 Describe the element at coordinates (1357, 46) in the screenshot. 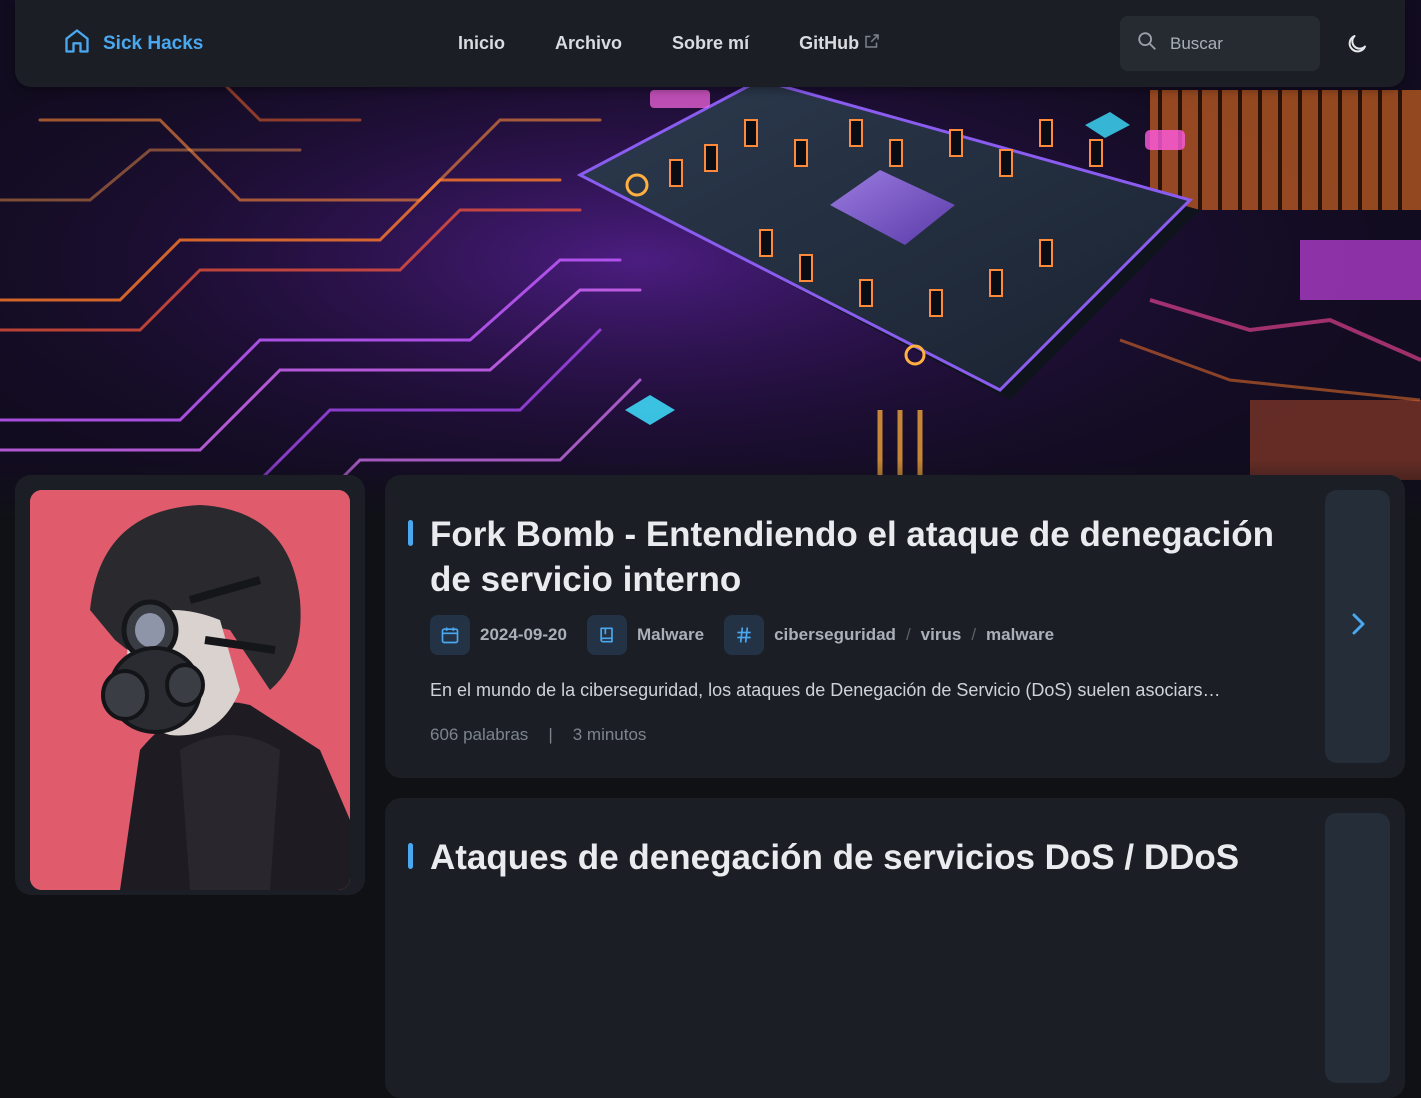

I see `theme-toggle-moon-icon` at that location.